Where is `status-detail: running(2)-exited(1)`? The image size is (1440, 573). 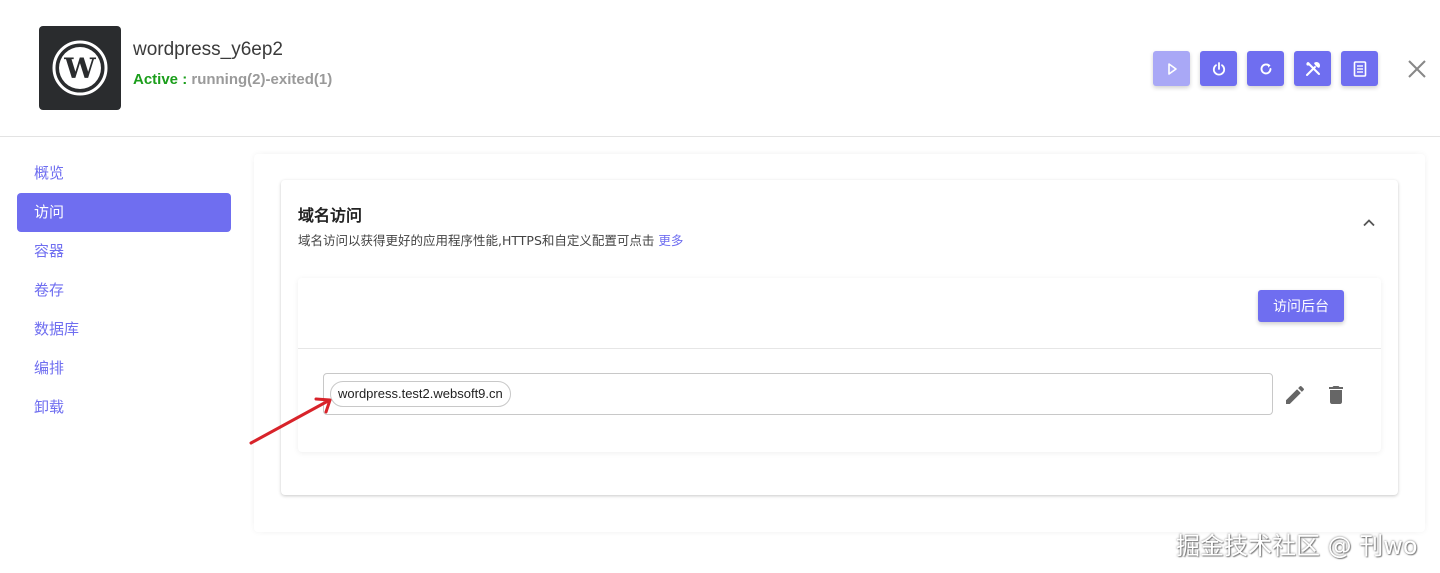 status-detail: running(2)-exited(1) is located at coordinates (262, 79).